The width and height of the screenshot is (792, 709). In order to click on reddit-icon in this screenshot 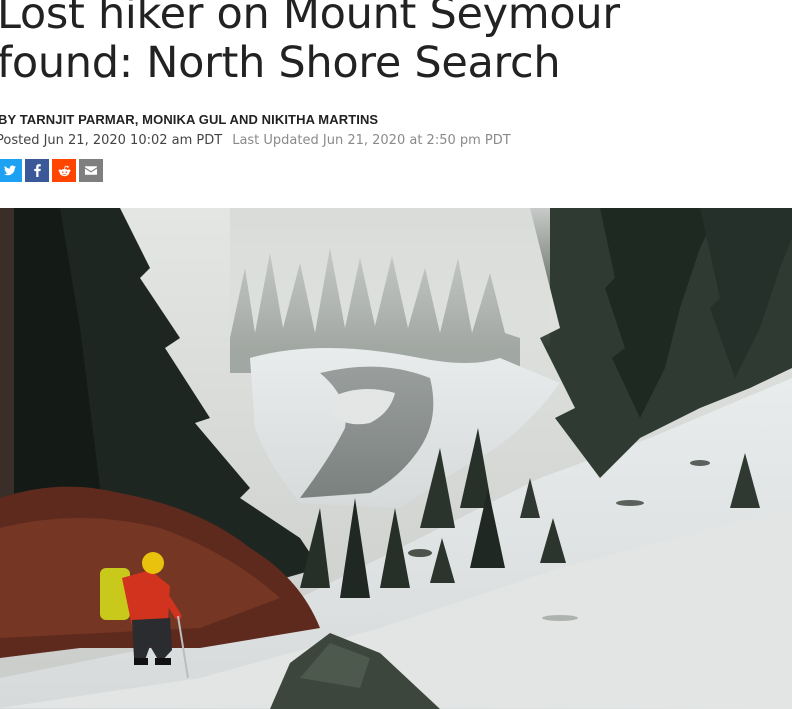, I will do `click(64, 170)`.